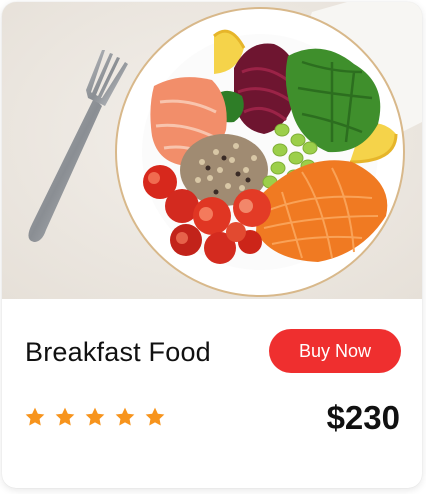 The width and height of the screenshot is (426, 494). Describe the element at coordinates (335, 351) in the screenshot. I see `buy-now-button: Buy Now` at that location.